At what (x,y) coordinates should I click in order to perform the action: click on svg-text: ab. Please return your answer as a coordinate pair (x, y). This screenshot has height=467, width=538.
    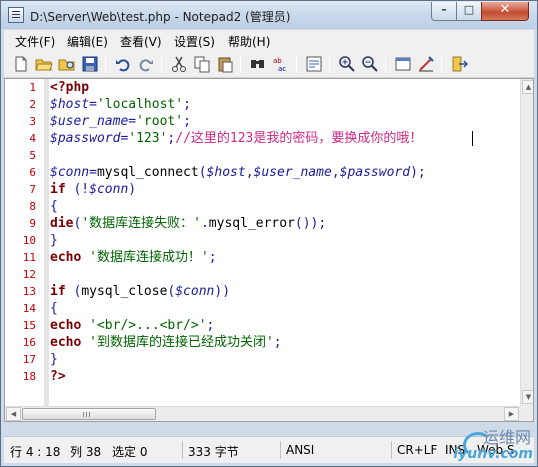
    Looking at the image, I should click on (277, 61).